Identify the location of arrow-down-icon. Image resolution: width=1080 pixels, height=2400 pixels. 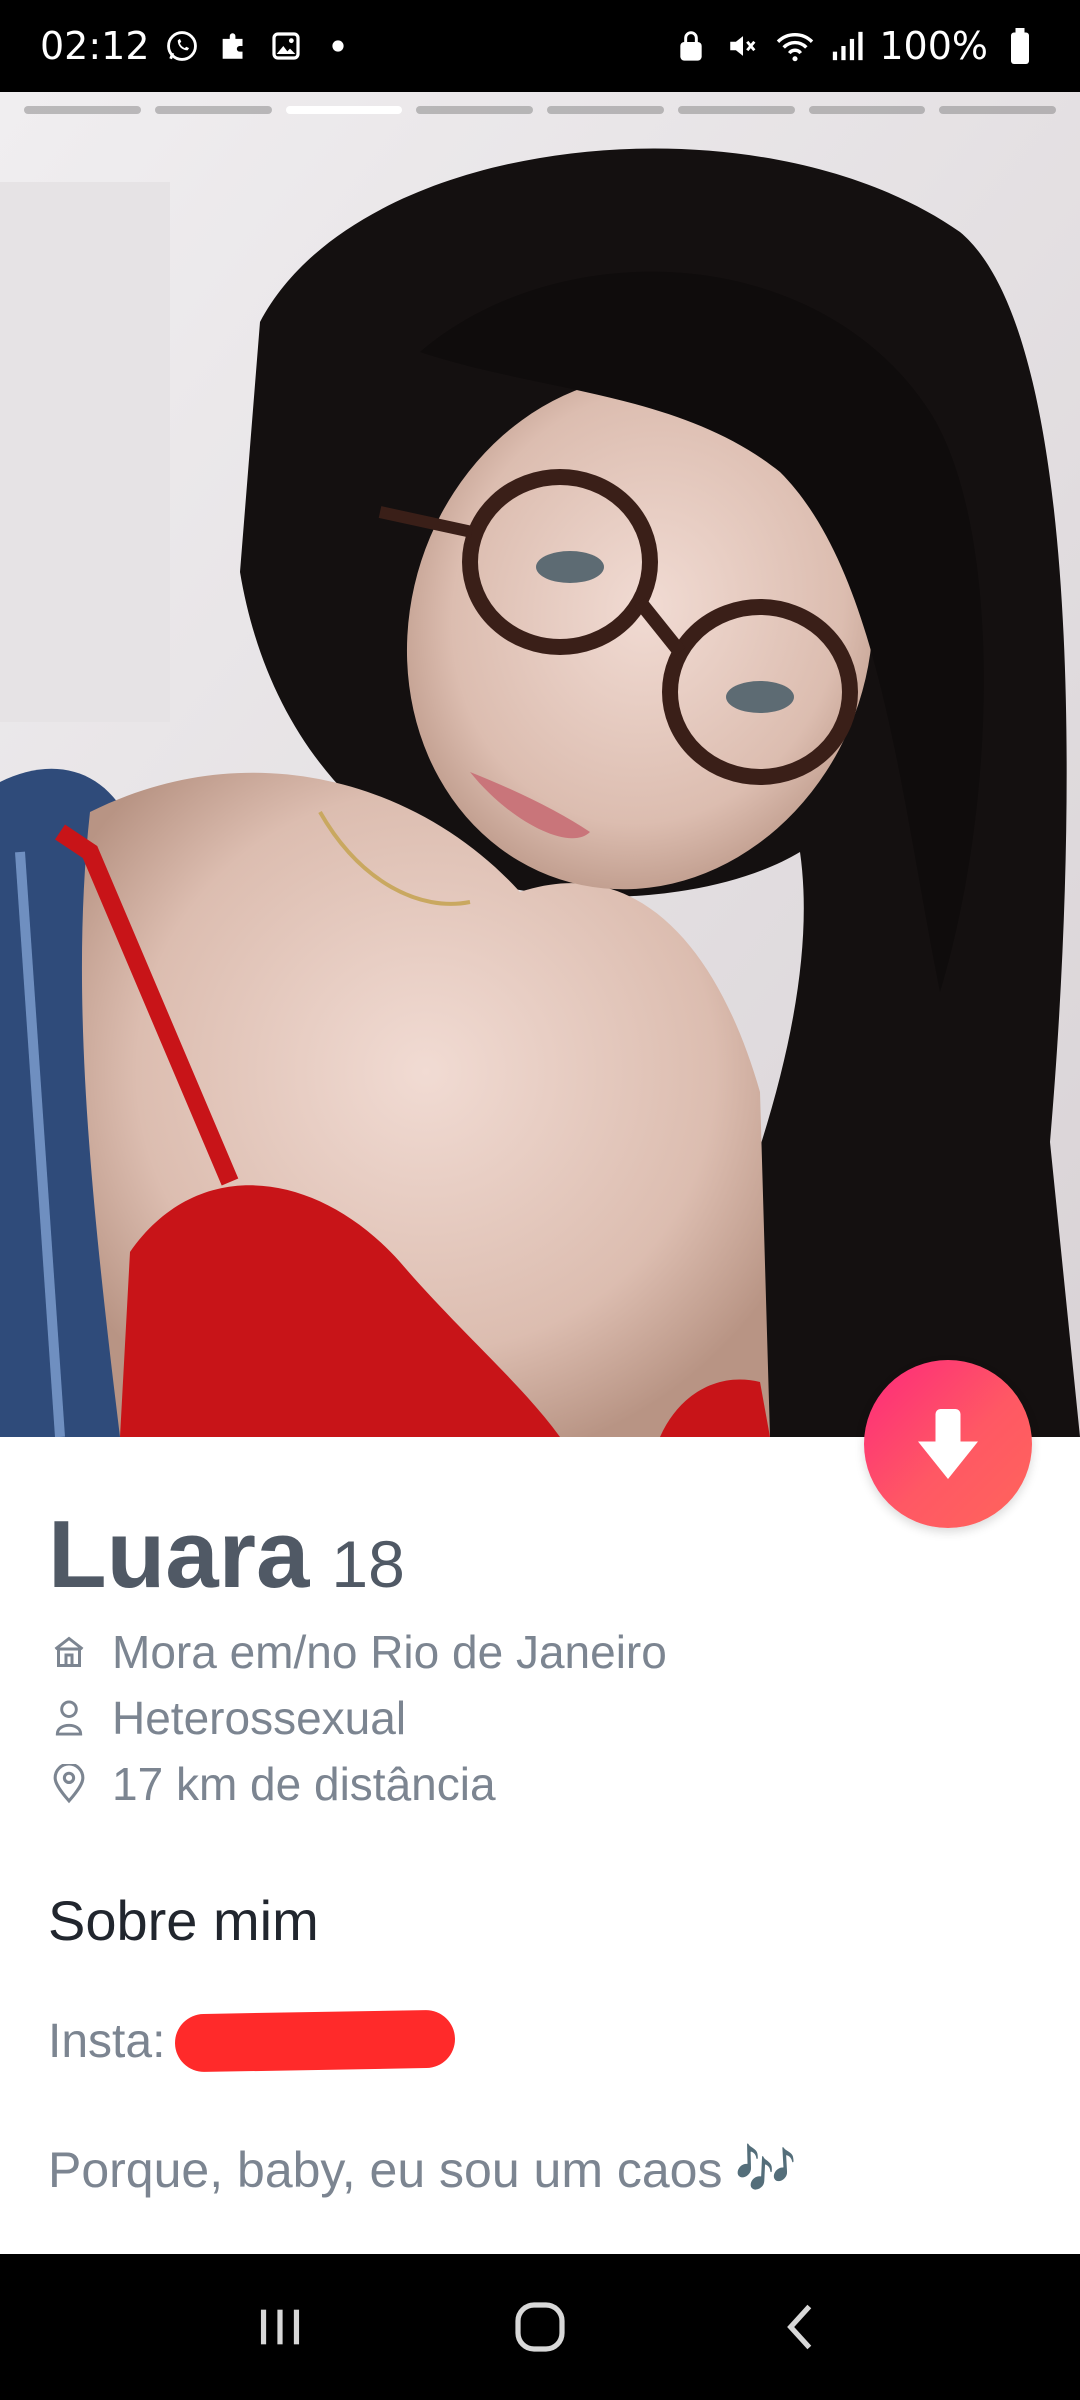
(948, 1444).